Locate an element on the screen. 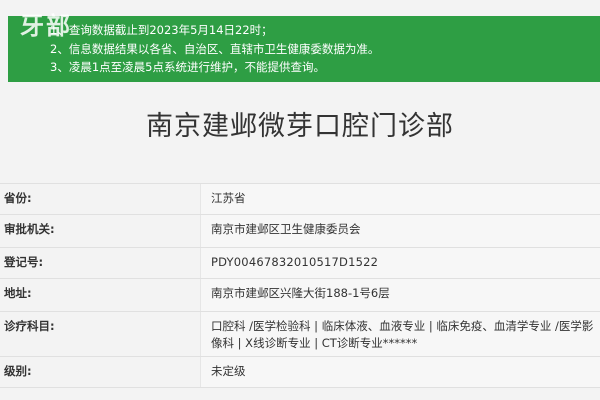 Image resolution: width=600 pixels, height=400 pixels. row-label: 登记号: is located at coordinates (24, 262).